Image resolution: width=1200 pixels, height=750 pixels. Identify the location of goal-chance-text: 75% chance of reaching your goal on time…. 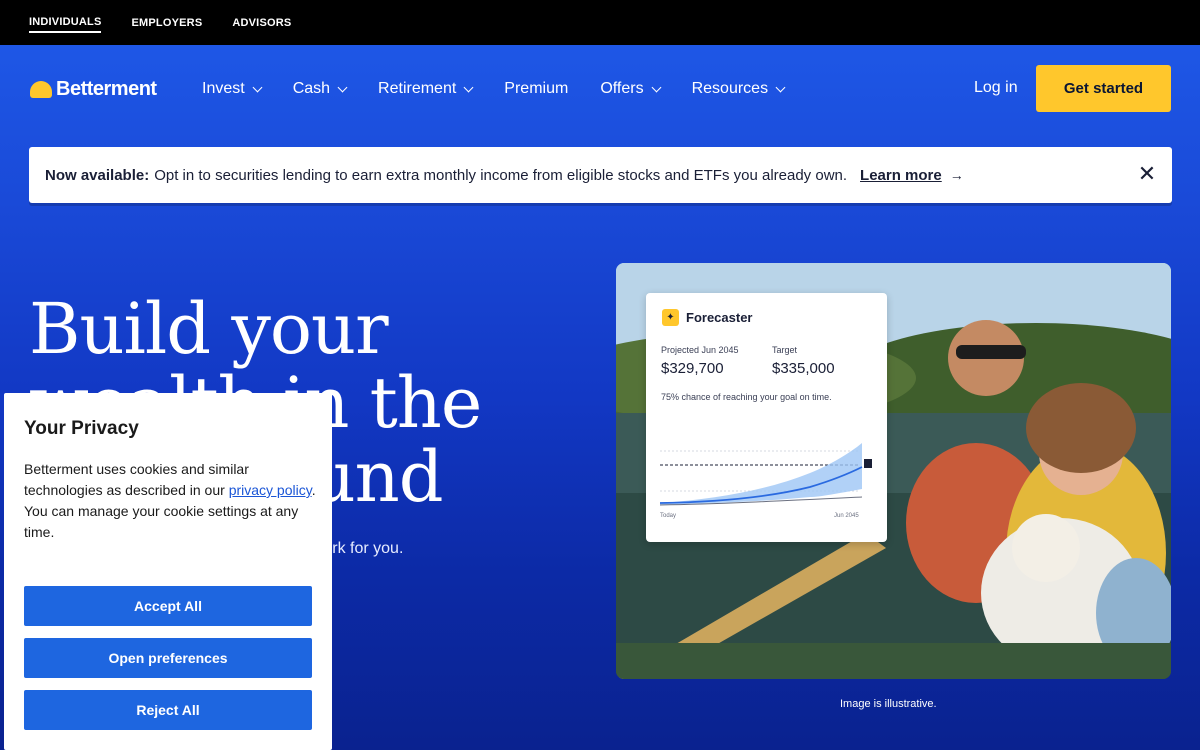
(746, 397).